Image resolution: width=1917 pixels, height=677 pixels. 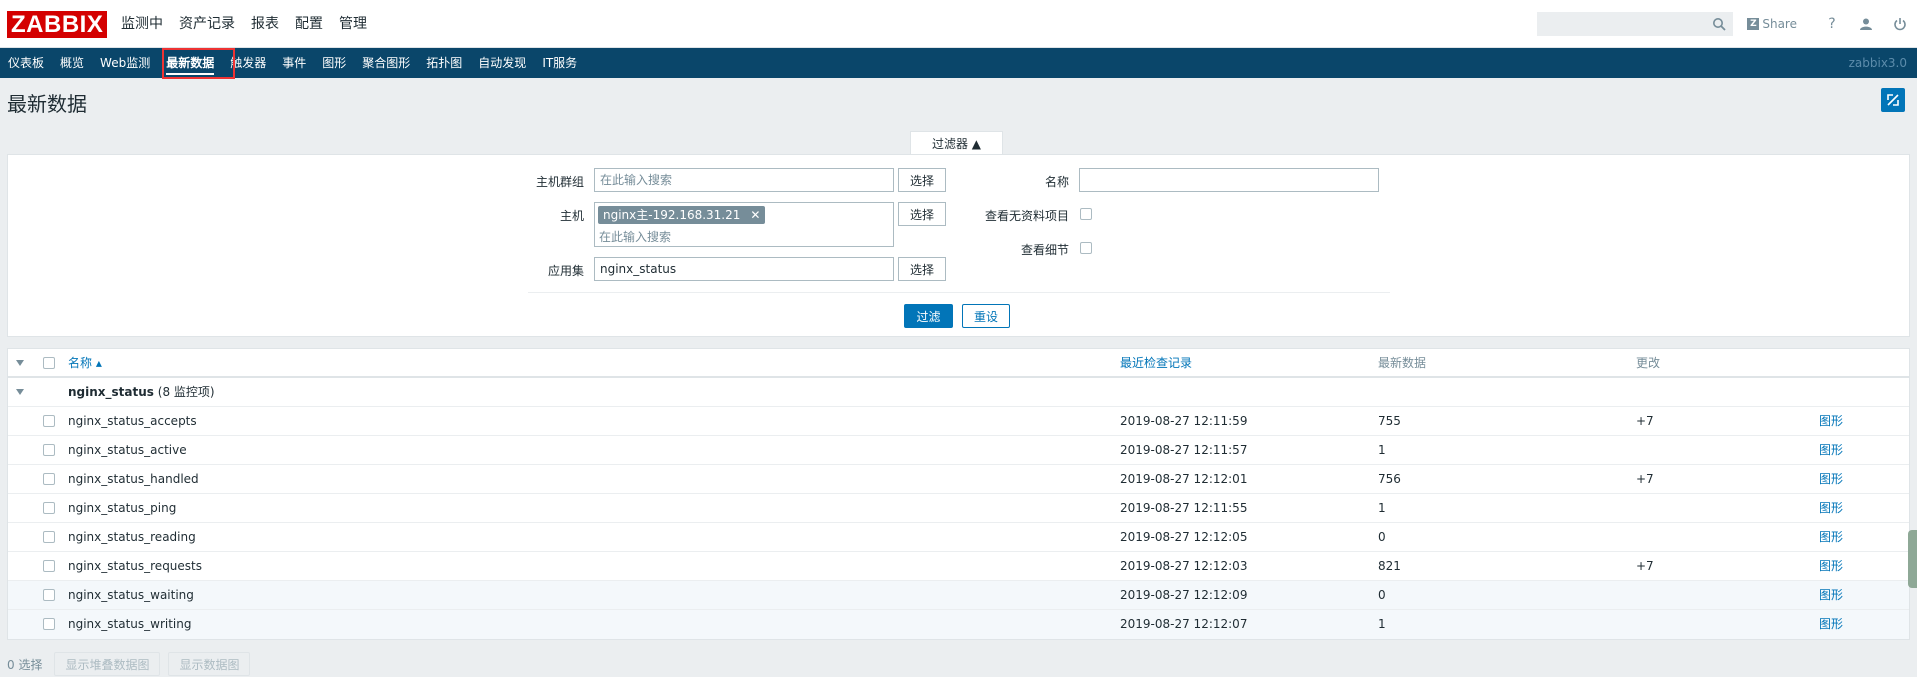 What do you see at coordinates (1184, 537) in the screenshot?
I see `item-last-check: 2019-08-27 12:12:05` at bounding box center [1184, 537].